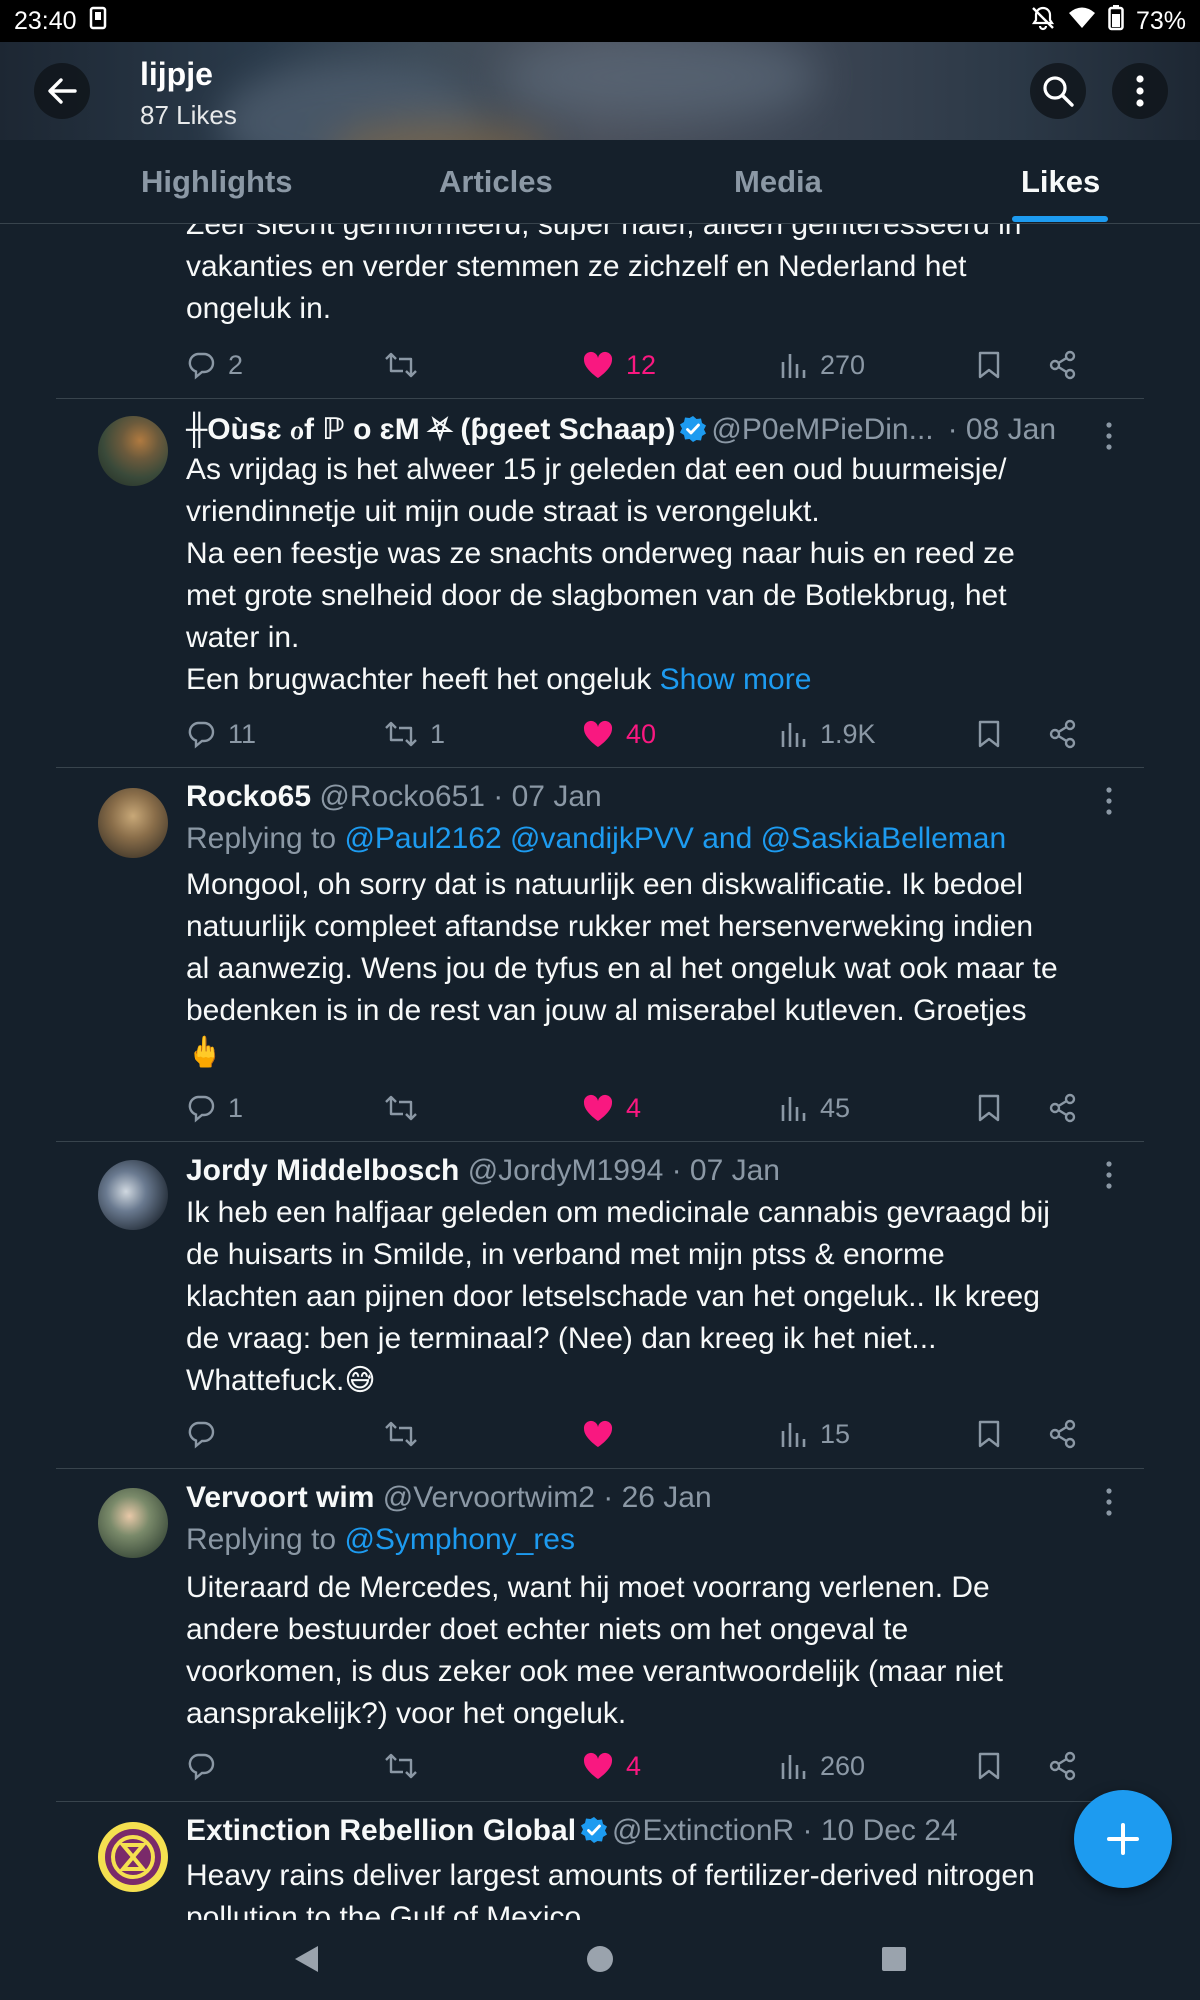 The height and width of the screenshot is (2000, 1200). What do you see at coordinates (641, 733) in the screenshot?
I see `like-count: 40` at bounding box center [641, 733].